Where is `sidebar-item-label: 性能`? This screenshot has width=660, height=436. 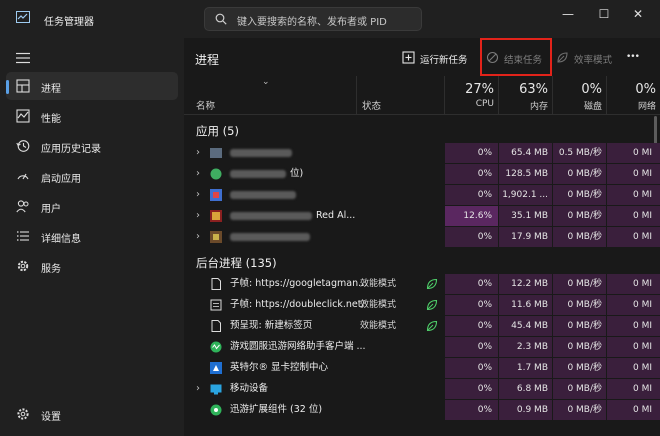 sidebar-item-label: 性能 is located at coordinates (51, 119).